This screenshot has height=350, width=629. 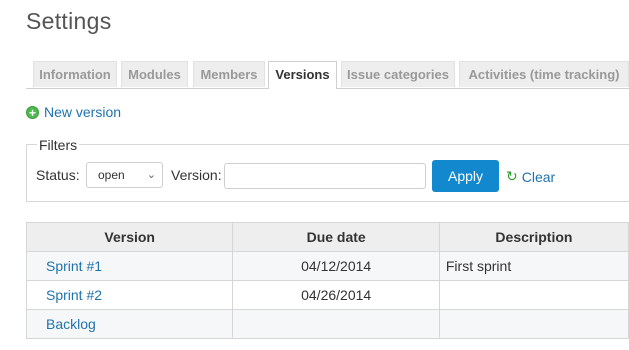 I want to click on tab-versions: Versions, so click(x=302, y=75).